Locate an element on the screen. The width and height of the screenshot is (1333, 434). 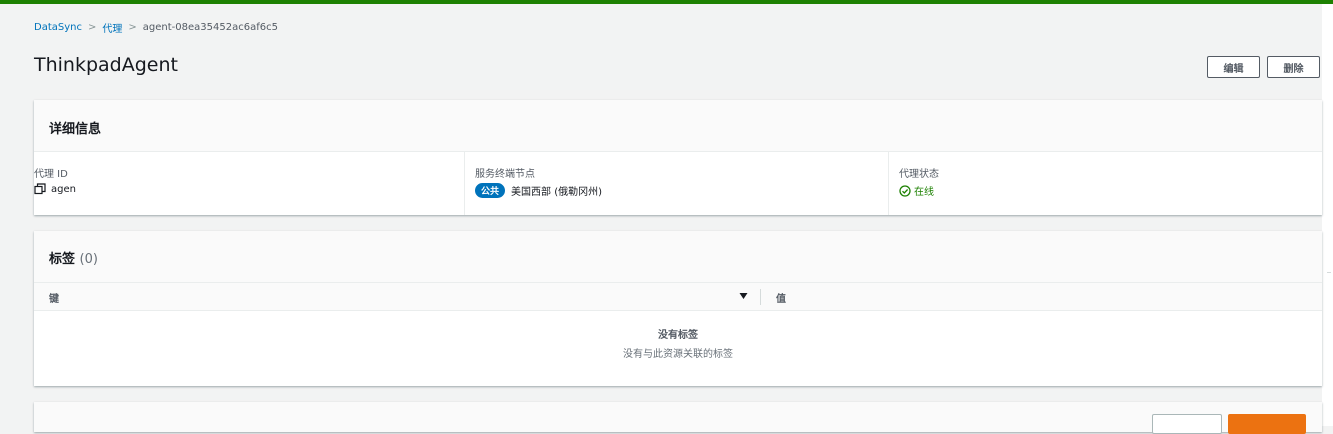
tags-title-text: 标签 is located at coordinates (62, 259).